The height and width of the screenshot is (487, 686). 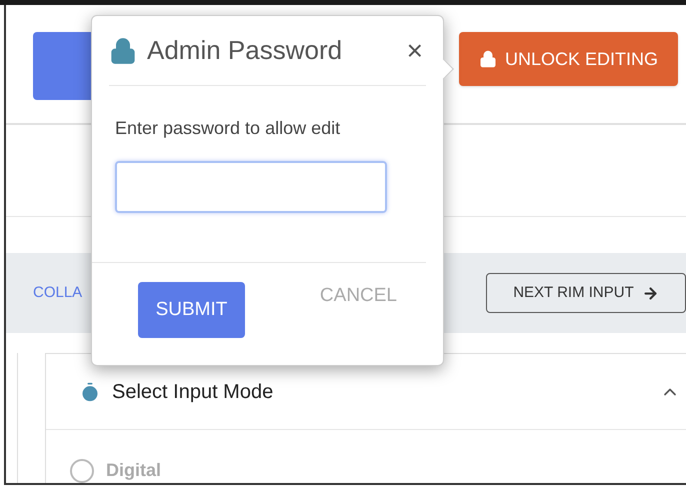 I want to click on next-button: NEXT RIM INPUT, so click(x=586, y=293).